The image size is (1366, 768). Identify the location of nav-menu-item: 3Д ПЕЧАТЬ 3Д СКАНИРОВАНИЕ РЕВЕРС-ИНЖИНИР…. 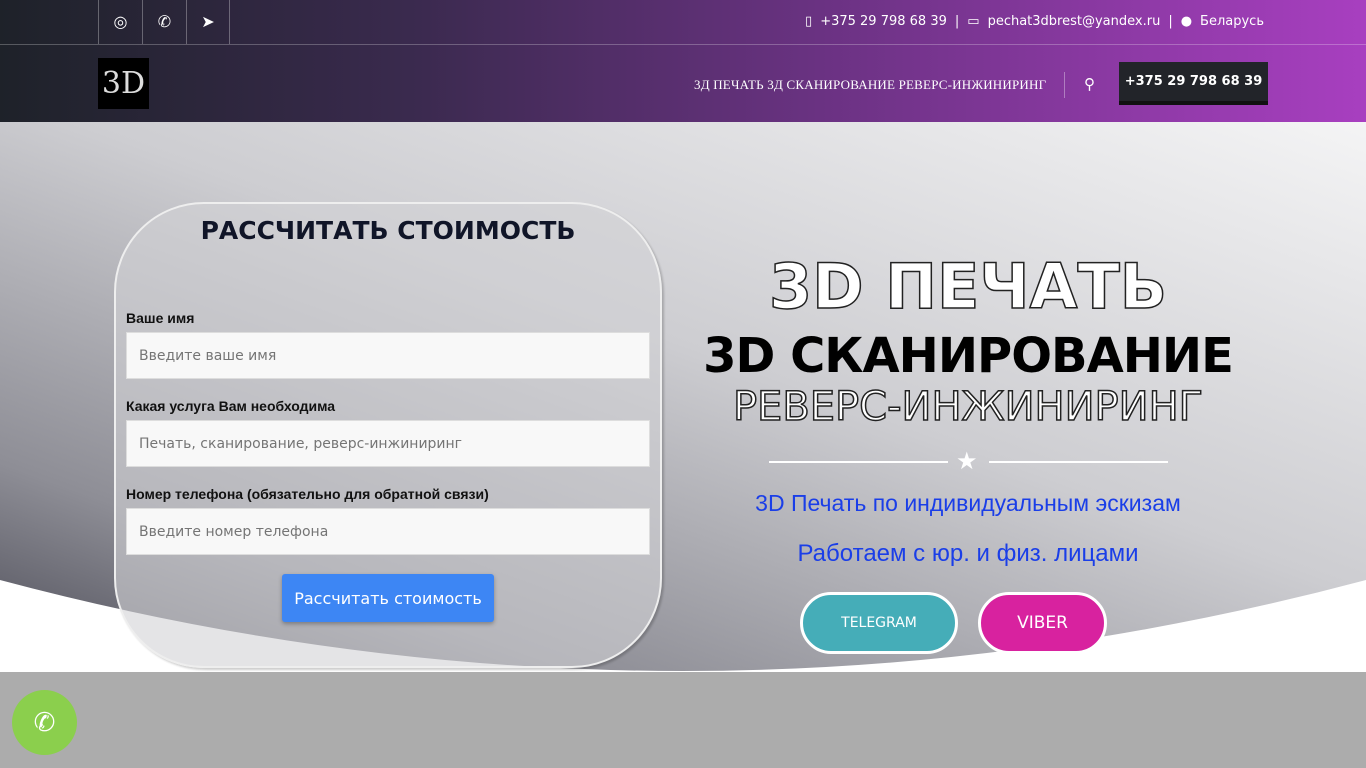
(870, 85).